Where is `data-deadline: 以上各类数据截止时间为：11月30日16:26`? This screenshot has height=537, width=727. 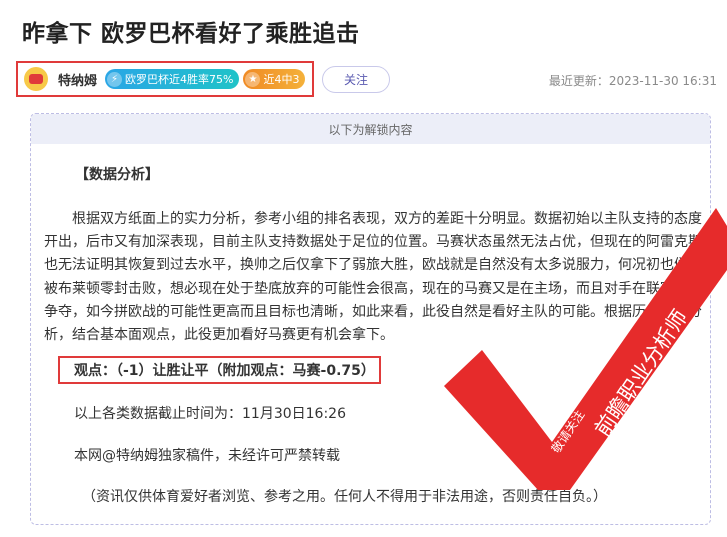
data-deadline: 以上各类数据截止时间为：11月30日16:26 is located at coordinates (210, 414).